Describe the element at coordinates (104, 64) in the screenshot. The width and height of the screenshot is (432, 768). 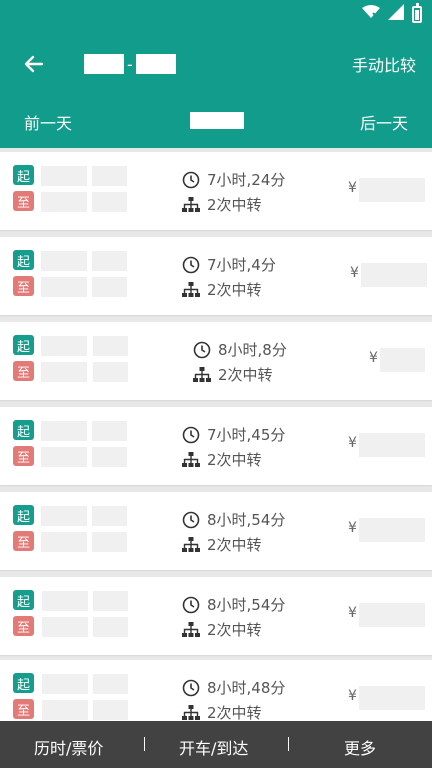
I see `origin-station-redacted` at that location.